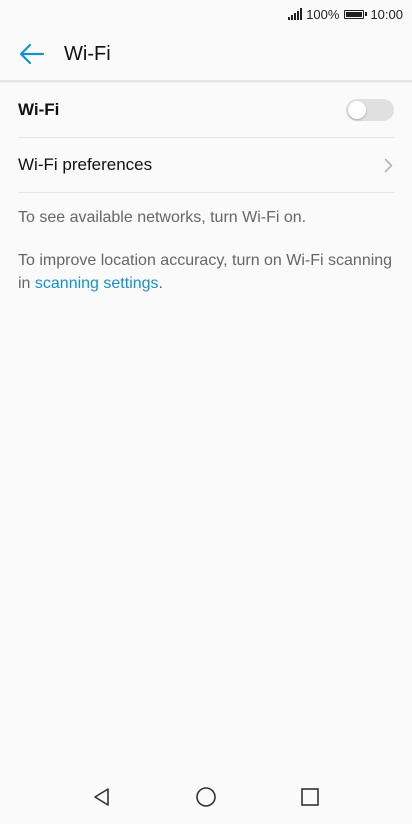  I want to click on square-recents-icon, so click(310, 797).